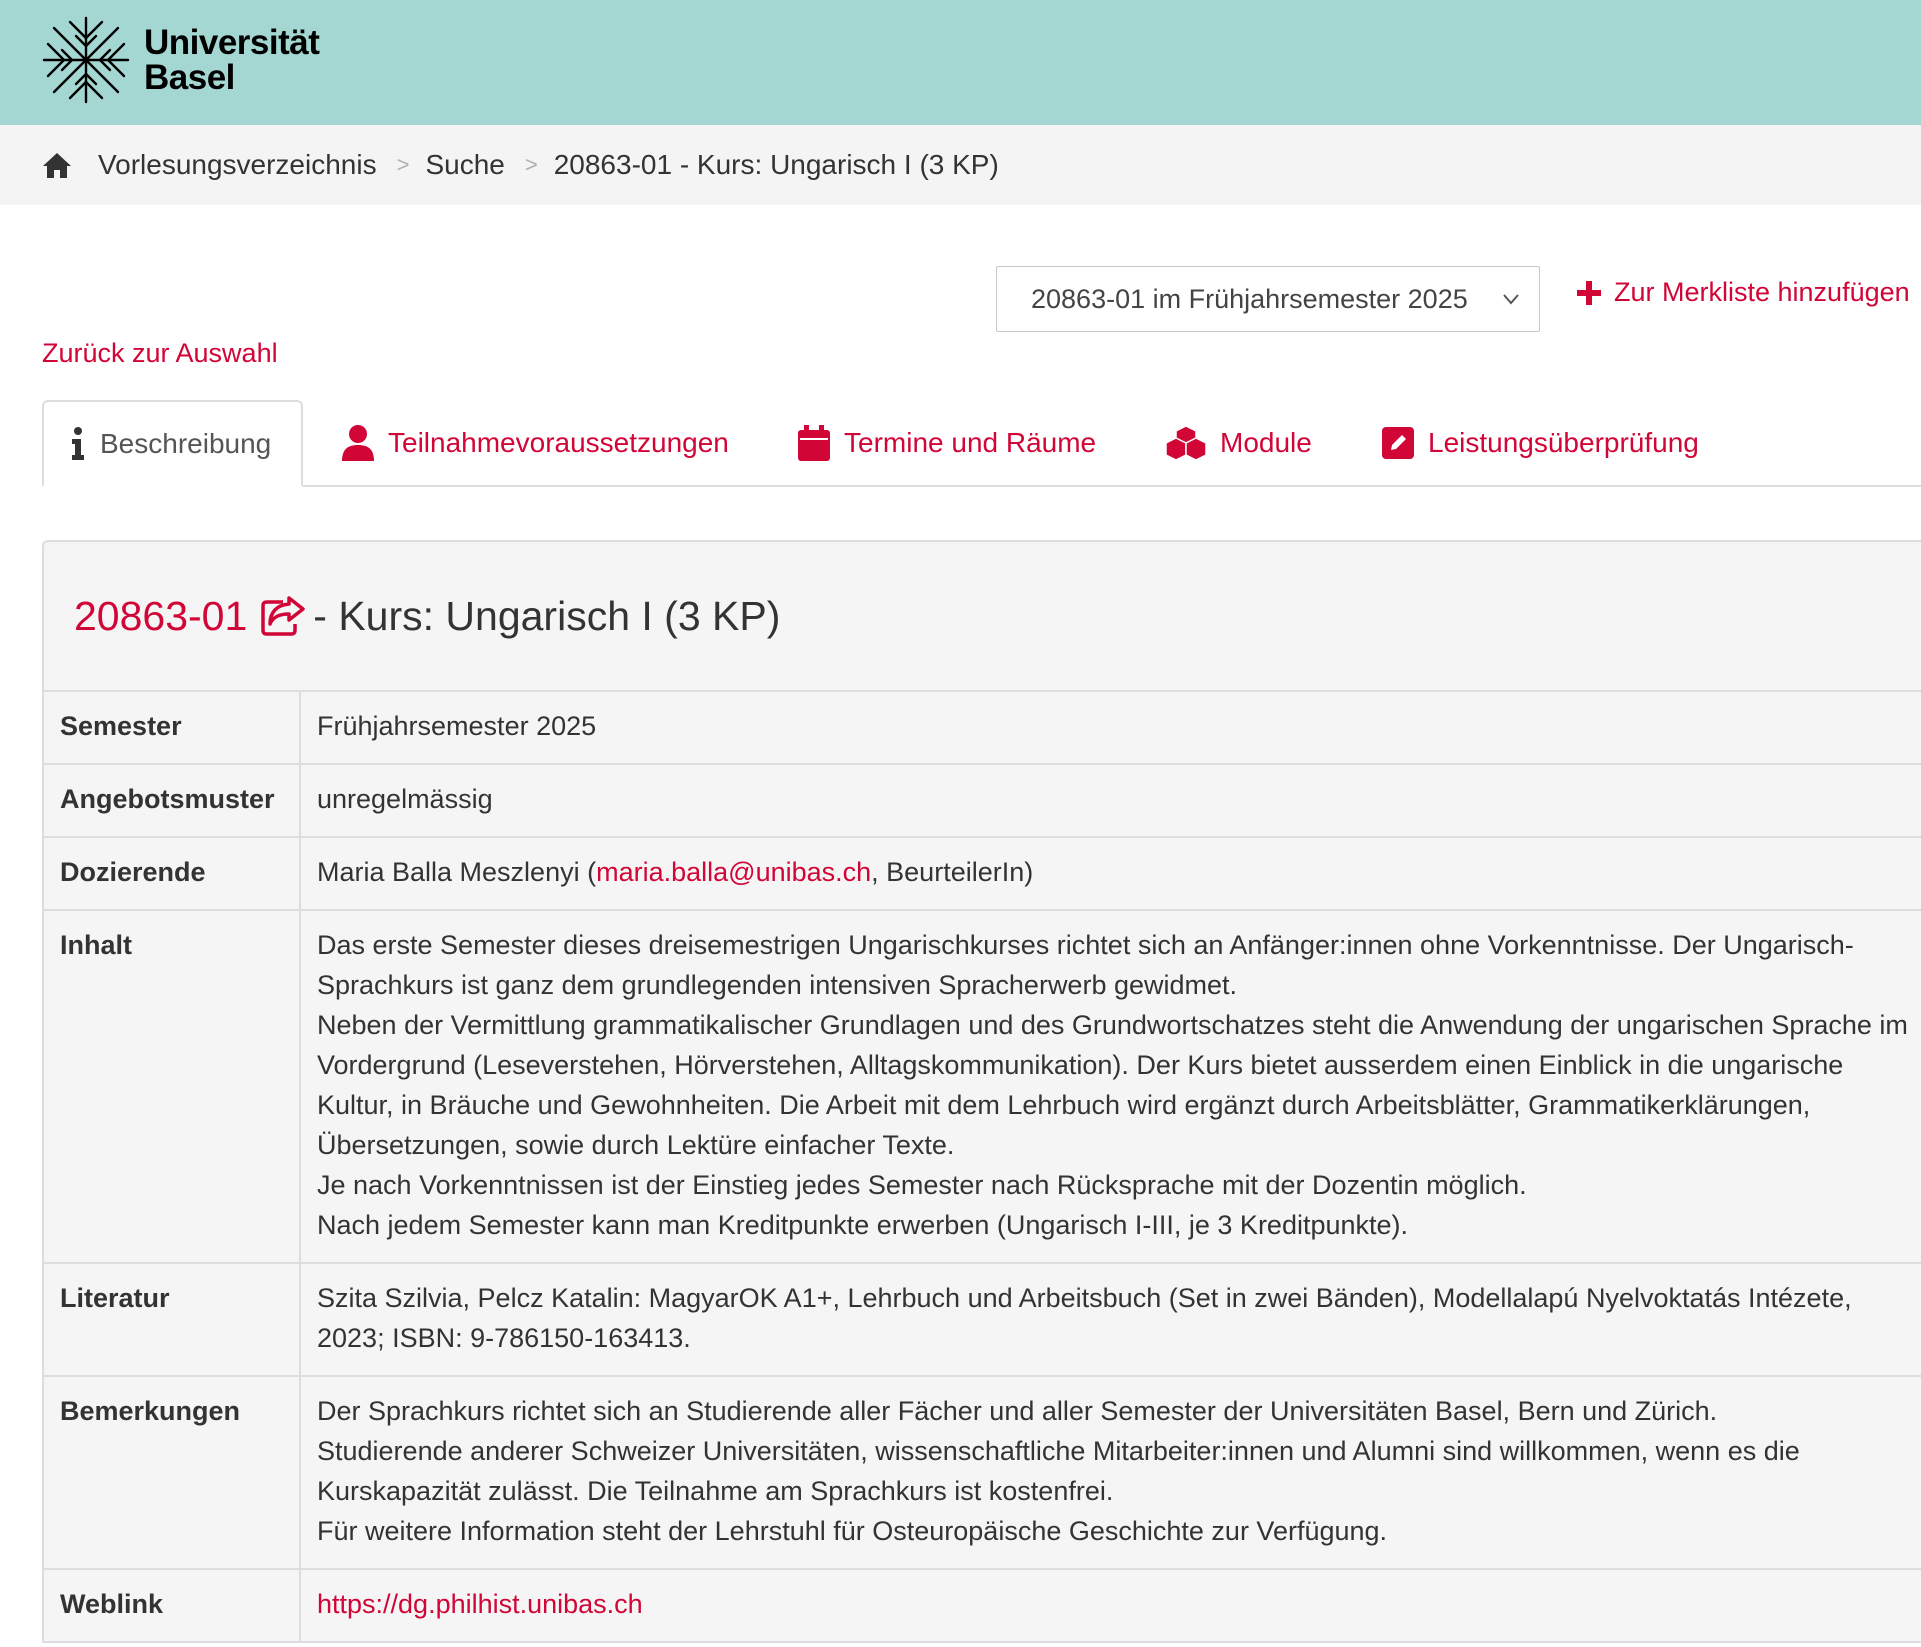  What do you see at coordinates (1762, 292) in the screenshot?
I see `merkliste-label: Zur Merkliste hinzufügen` at bounding box center [1762, 292].